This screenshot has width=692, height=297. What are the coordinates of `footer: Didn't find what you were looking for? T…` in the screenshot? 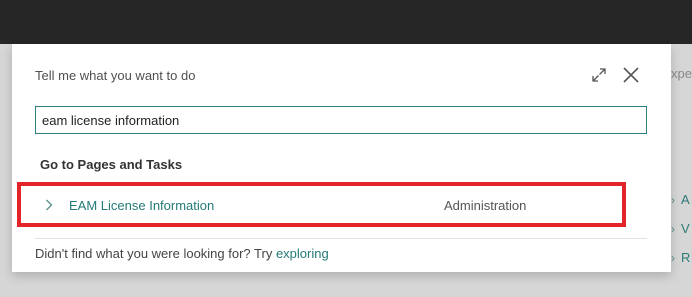 It's located at (182, 253).